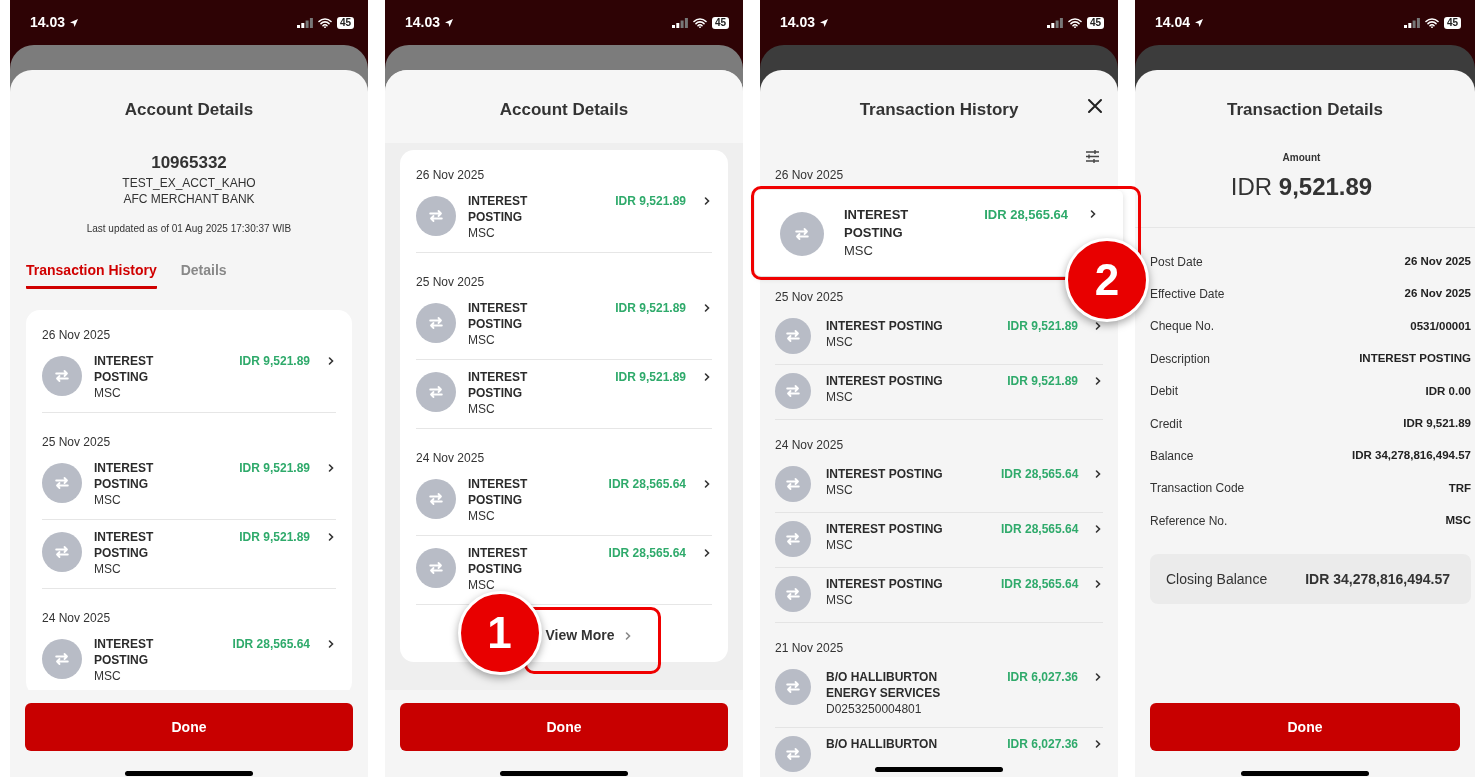 The image size is (1476, 777). Describe the element at coordinates (1176, 262) in the screenshot. I see `field-label: Post Date` at that location.